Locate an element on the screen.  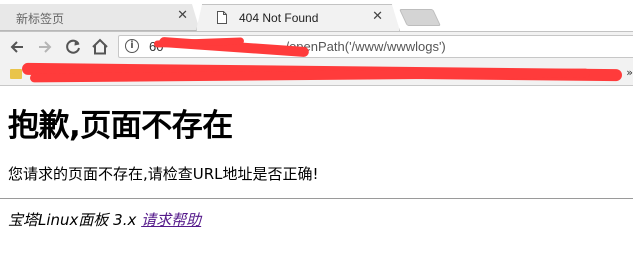
tab-new-tab: 新标签页 ✕ is located at coordinates (100, 17).